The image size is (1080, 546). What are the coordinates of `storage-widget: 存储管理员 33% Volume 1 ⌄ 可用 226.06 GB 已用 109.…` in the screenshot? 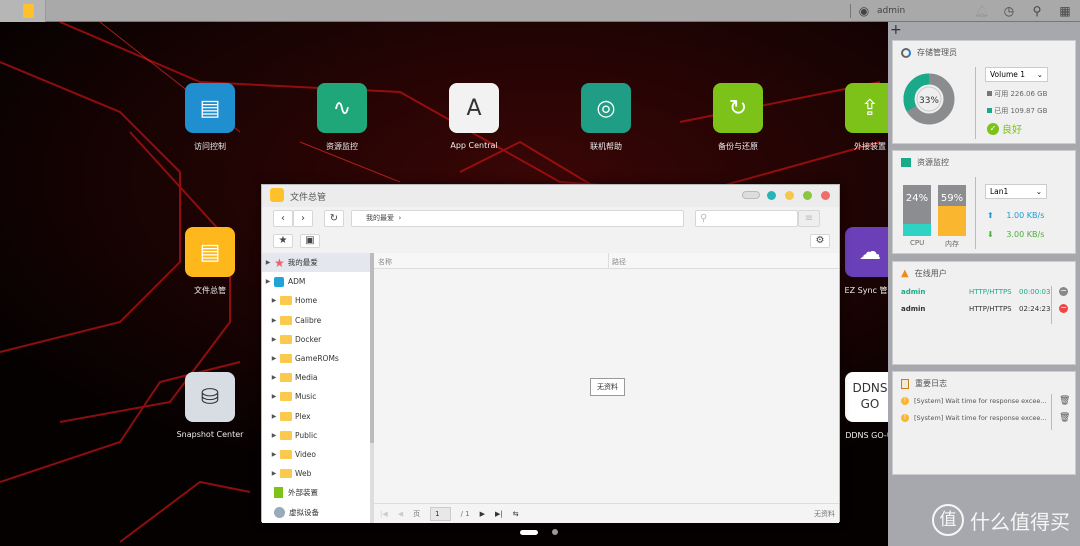 It's located at (984, 92).